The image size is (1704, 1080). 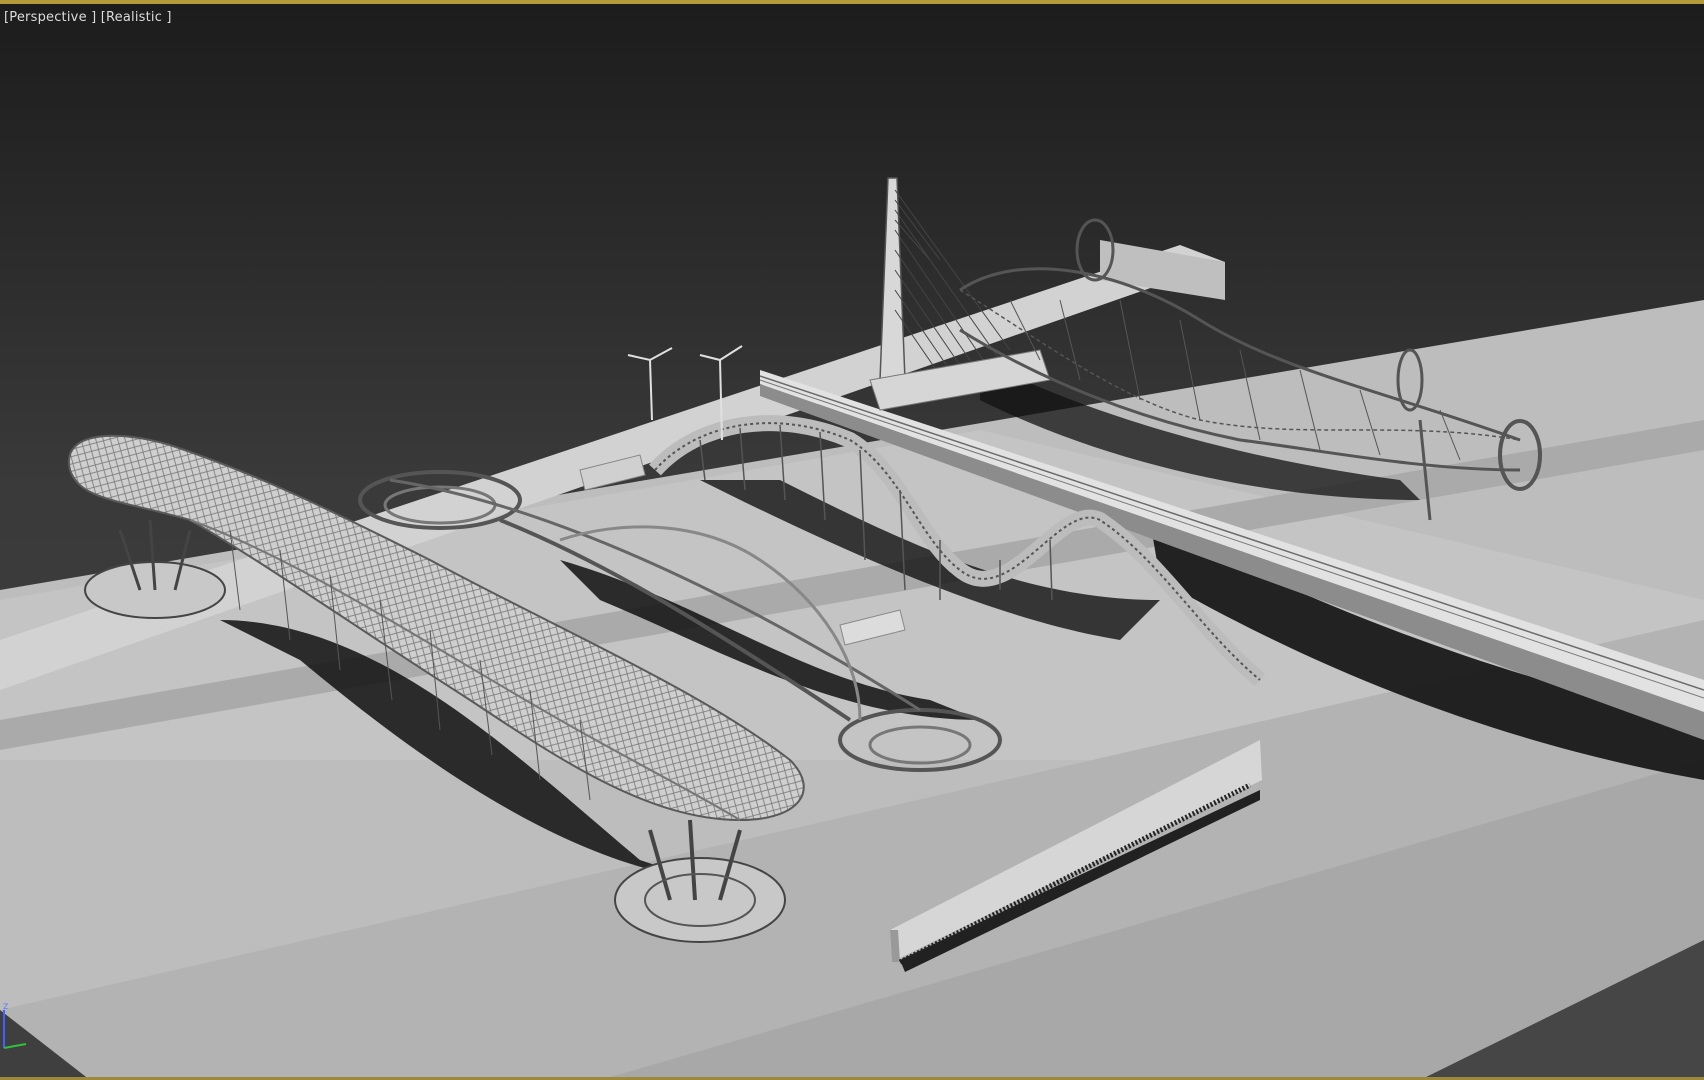 What do you see at coordinates (50, 17) in the screenshot?
I see `view-mode-label: [Perspective ]` at bounding box center [50, 17].